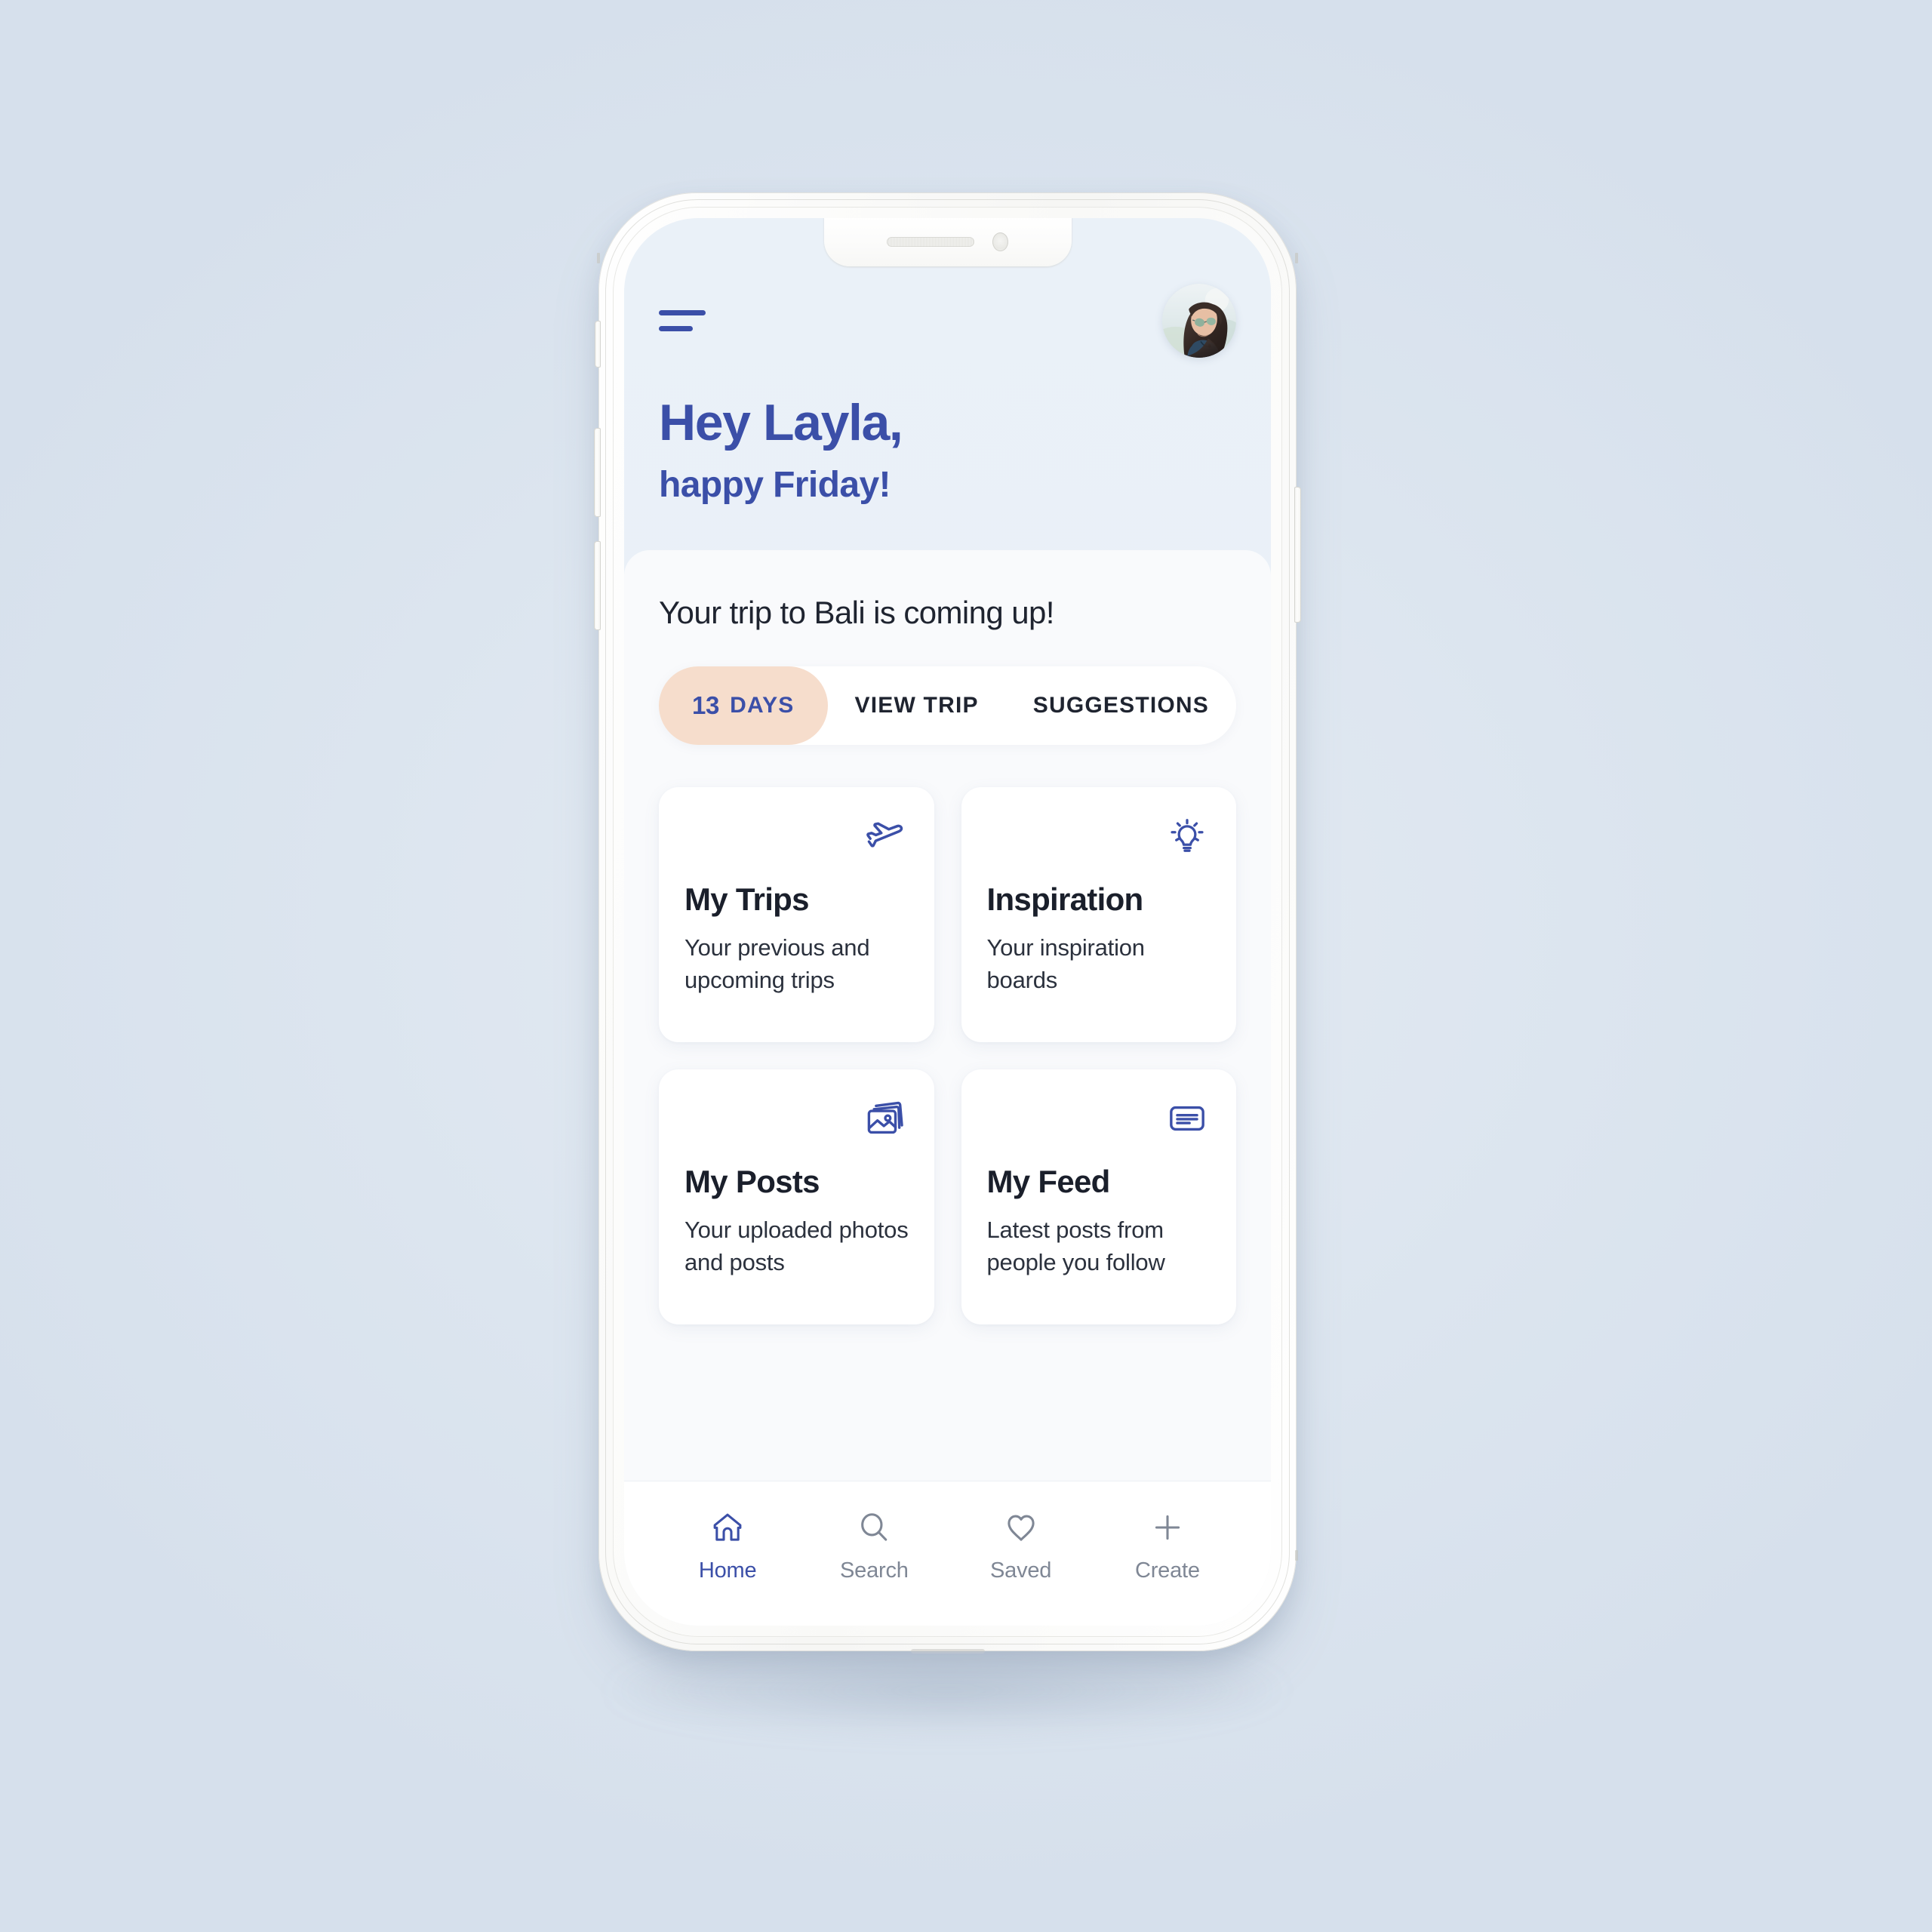  What do you see at coordinates (727, 1570) in the screenshot?
I see `nav-label: Home` at bounding box center [727, 1570].